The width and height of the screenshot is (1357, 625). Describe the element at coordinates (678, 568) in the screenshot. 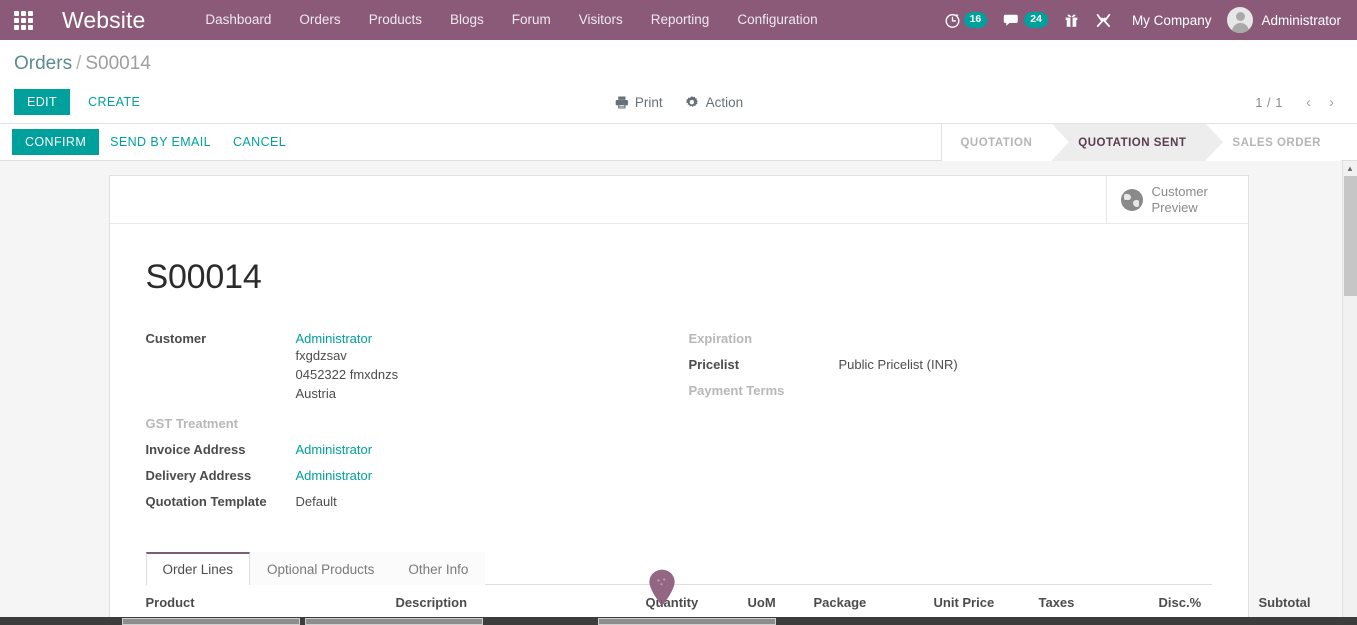

I see `notebook-tabs: Order Lines Optional Products Other Info` at that location.